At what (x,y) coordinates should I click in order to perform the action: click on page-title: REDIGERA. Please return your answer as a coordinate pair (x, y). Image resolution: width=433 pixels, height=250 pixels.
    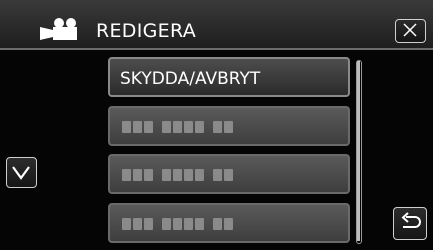
    Looking at the image, I should click on (146, 31).